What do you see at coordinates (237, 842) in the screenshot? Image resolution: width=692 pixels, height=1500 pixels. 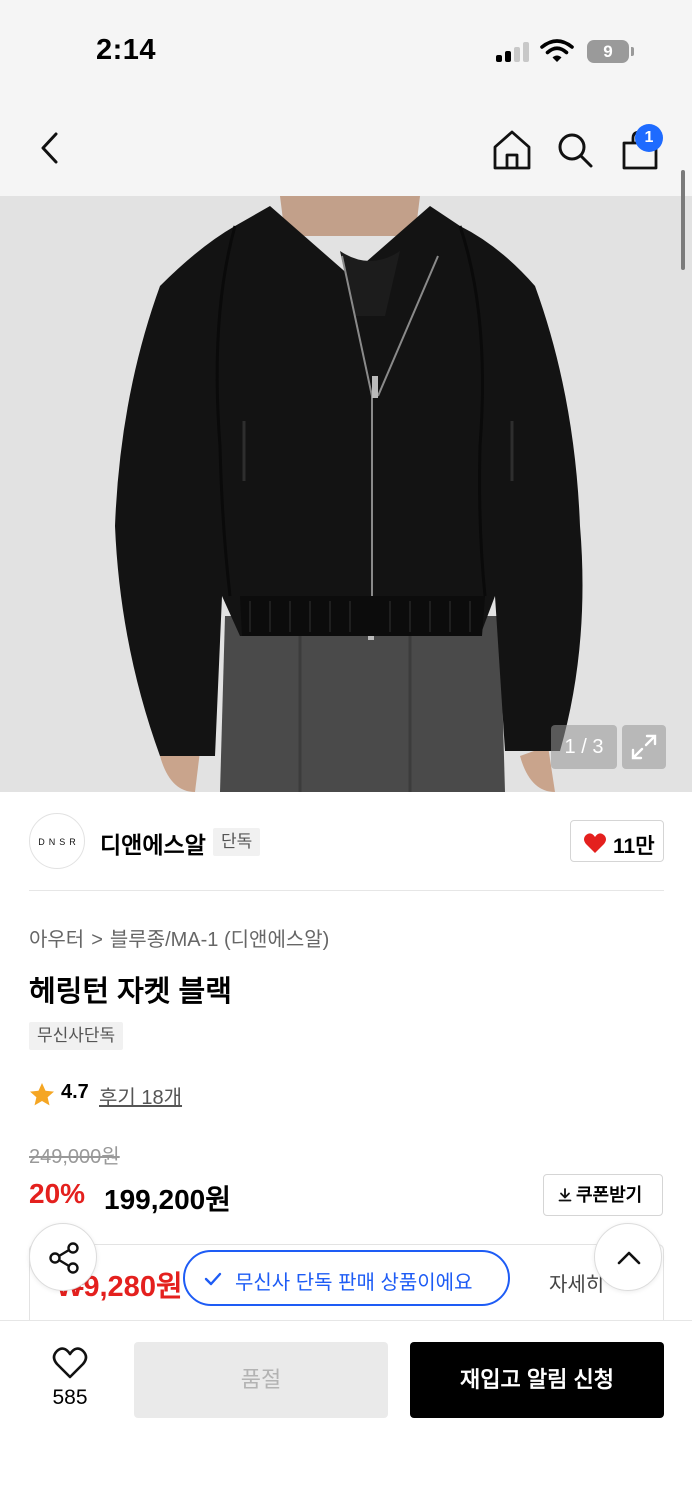 I see `brand-exclusive-tag: 단독` at bounding box center [237, 842].